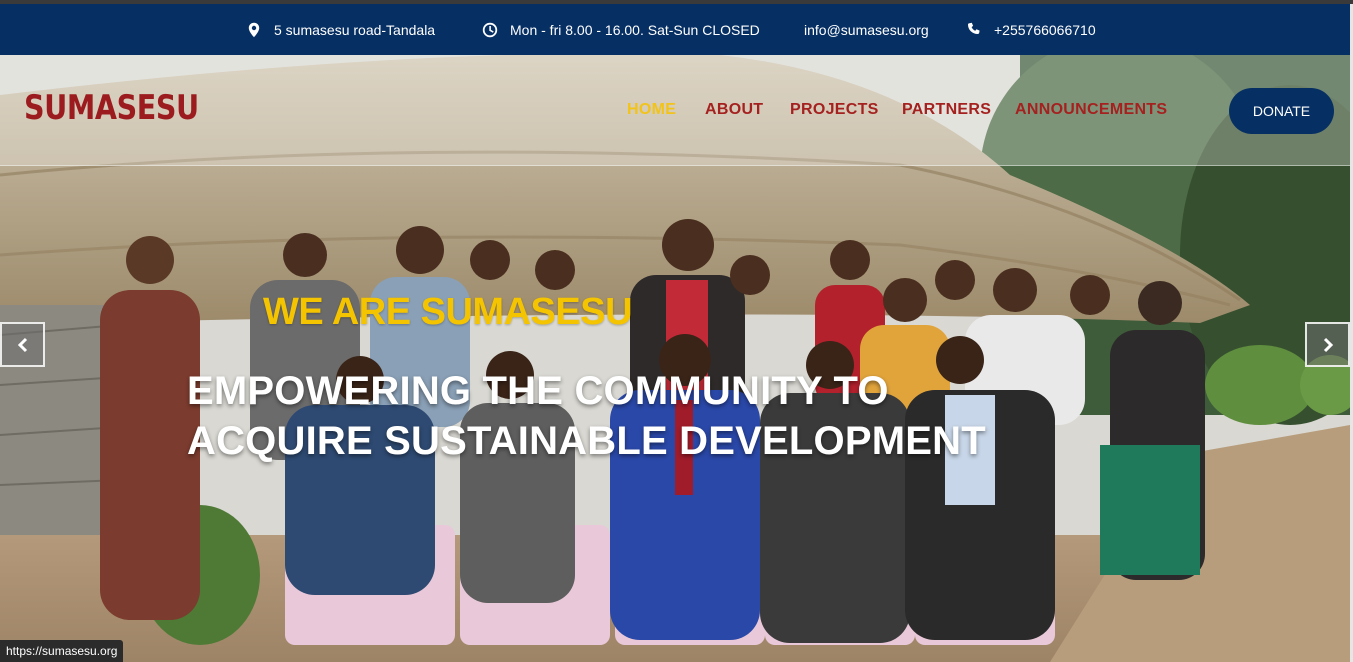 The width and height of the screenshot is (1353, 662). I want to click on hero-kicker: WE ARE SUMASESU, so click(448, 312).